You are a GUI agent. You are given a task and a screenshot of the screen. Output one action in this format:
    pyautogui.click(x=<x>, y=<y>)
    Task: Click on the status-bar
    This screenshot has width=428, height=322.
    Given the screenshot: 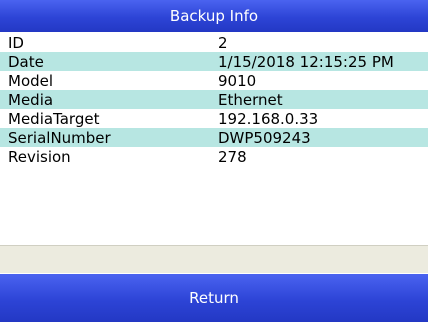 What is the action you would take?
    pyautogui.click(x=214, y=259)
    